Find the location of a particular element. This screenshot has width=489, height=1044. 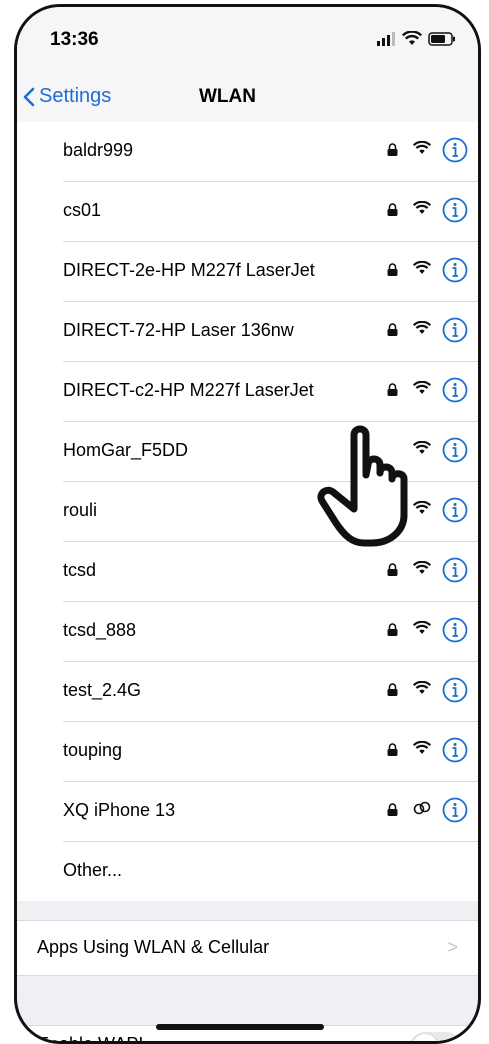

network-row: DIRECT-72-HP Laser 136nw is located at coordinates (270, 332).